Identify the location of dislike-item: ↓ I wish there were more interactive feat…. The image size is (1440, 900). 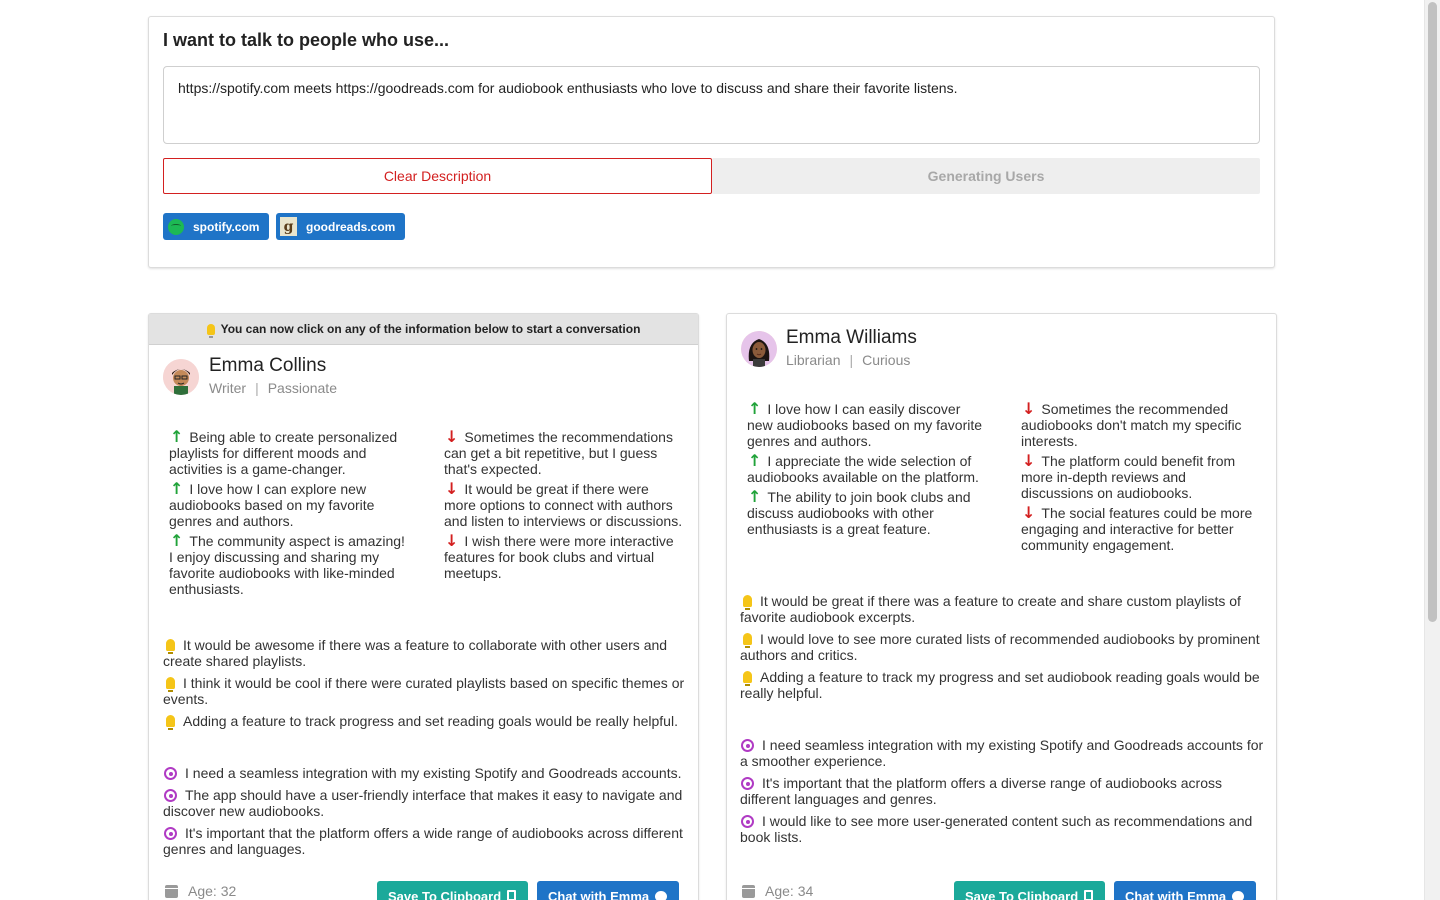
(564, 556).